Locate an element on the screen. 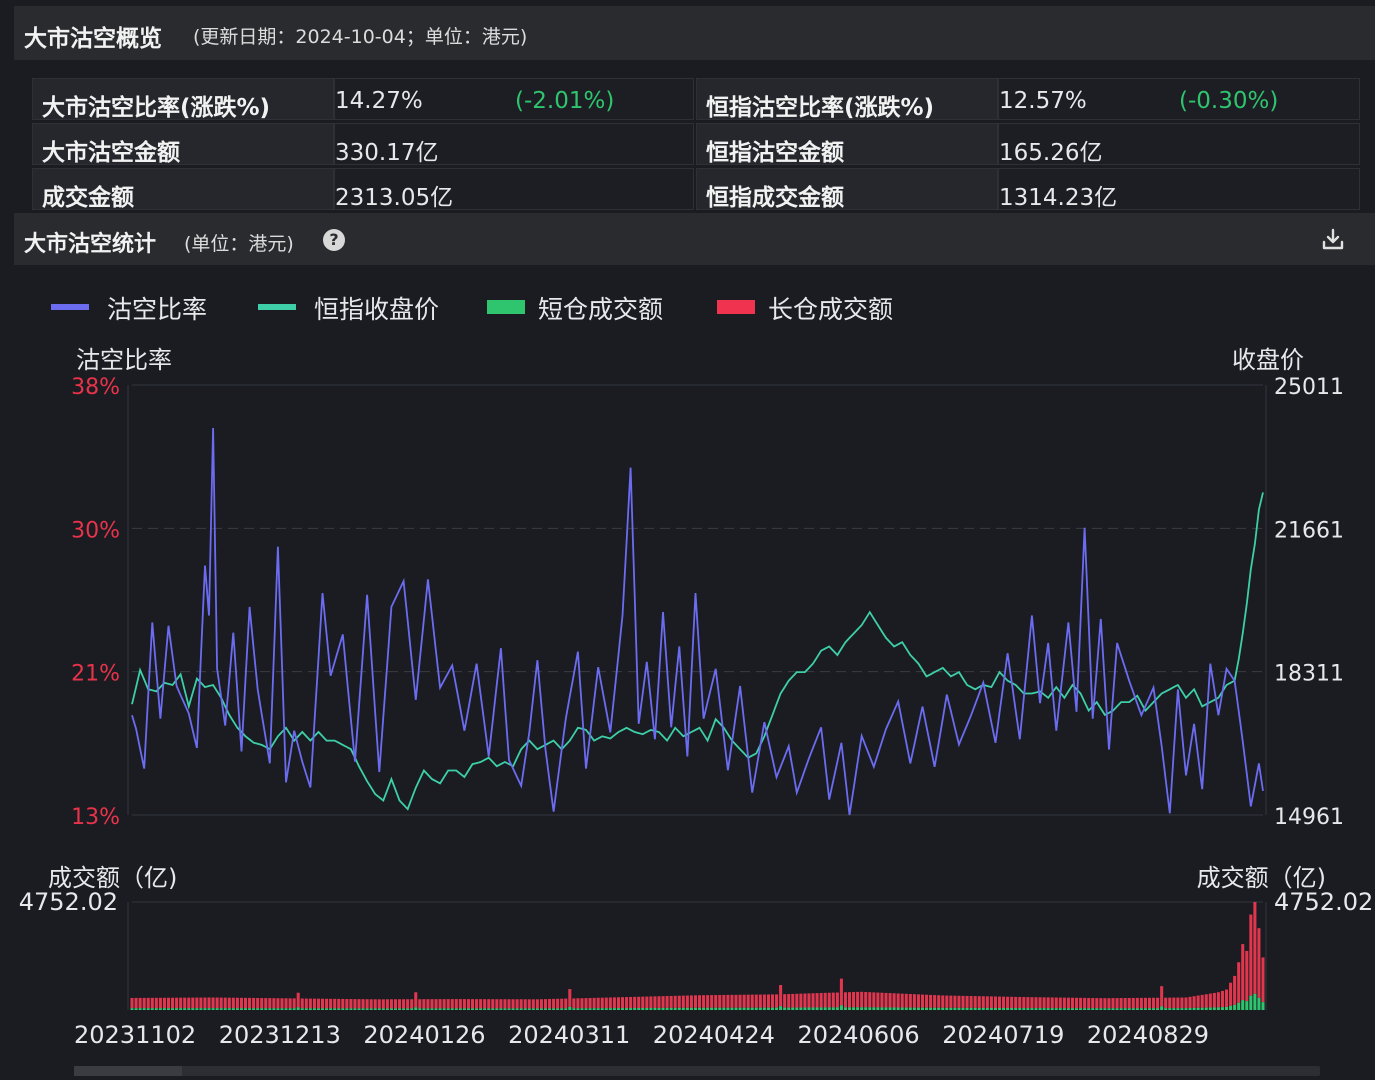 This screenshot has height=1080, width=1375. hsi-short-ratio-change: (-0.30%) is located at coordinates (1229, 101).